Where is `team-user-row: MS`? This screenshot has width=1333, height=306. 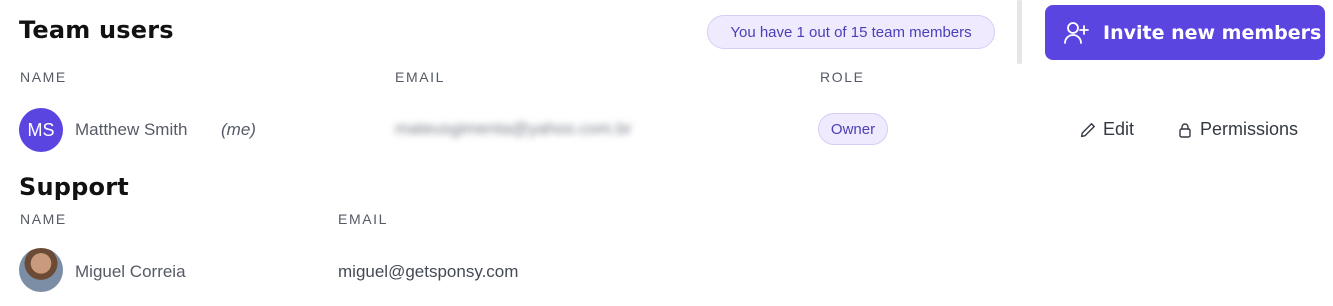 team-user-row: MS is located at coordinates (41, 130).